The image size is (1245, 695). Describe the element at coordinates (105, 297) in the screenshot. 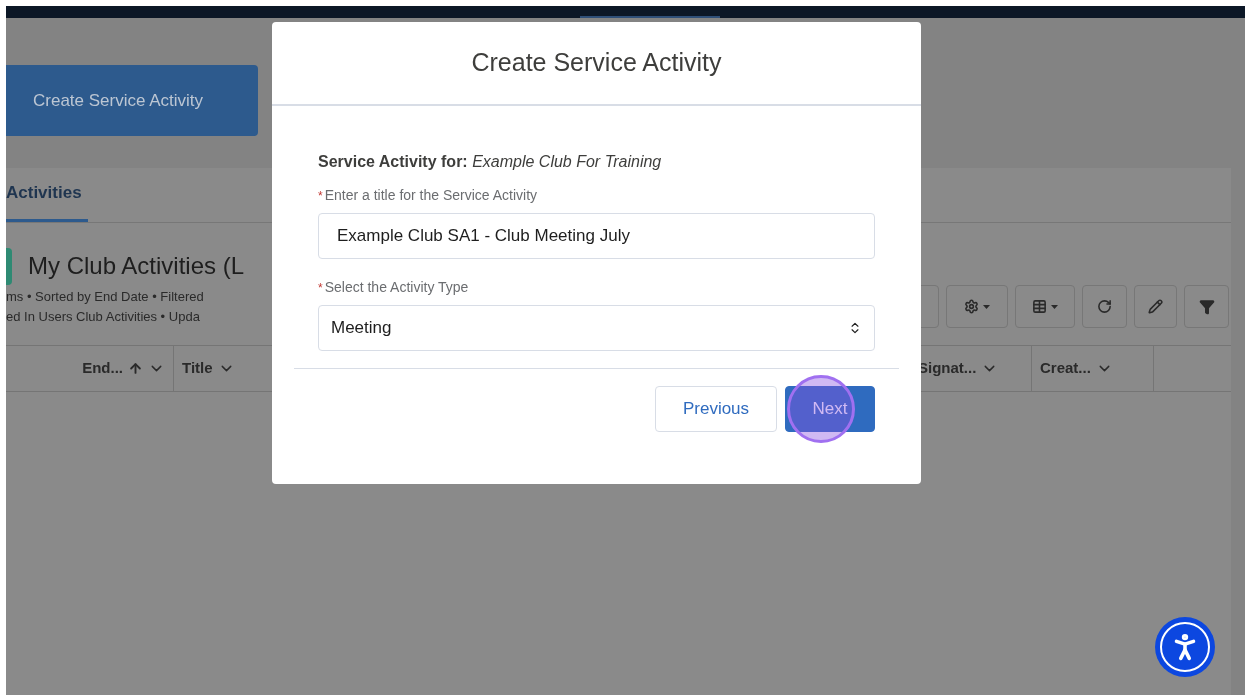

I see `list-info-text: ms • Sorted by End Date • Filtered` at that location.